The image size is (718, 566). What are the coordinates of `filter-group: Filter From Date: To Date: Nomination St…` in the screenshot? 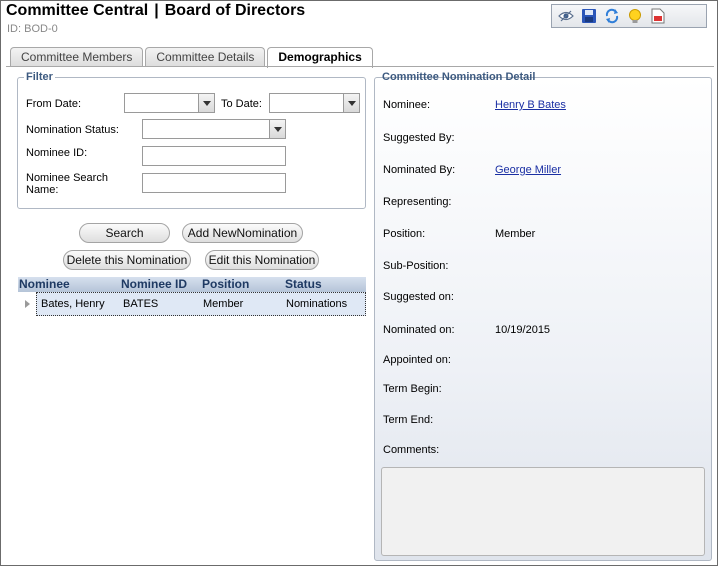 It's located at (191, 140).